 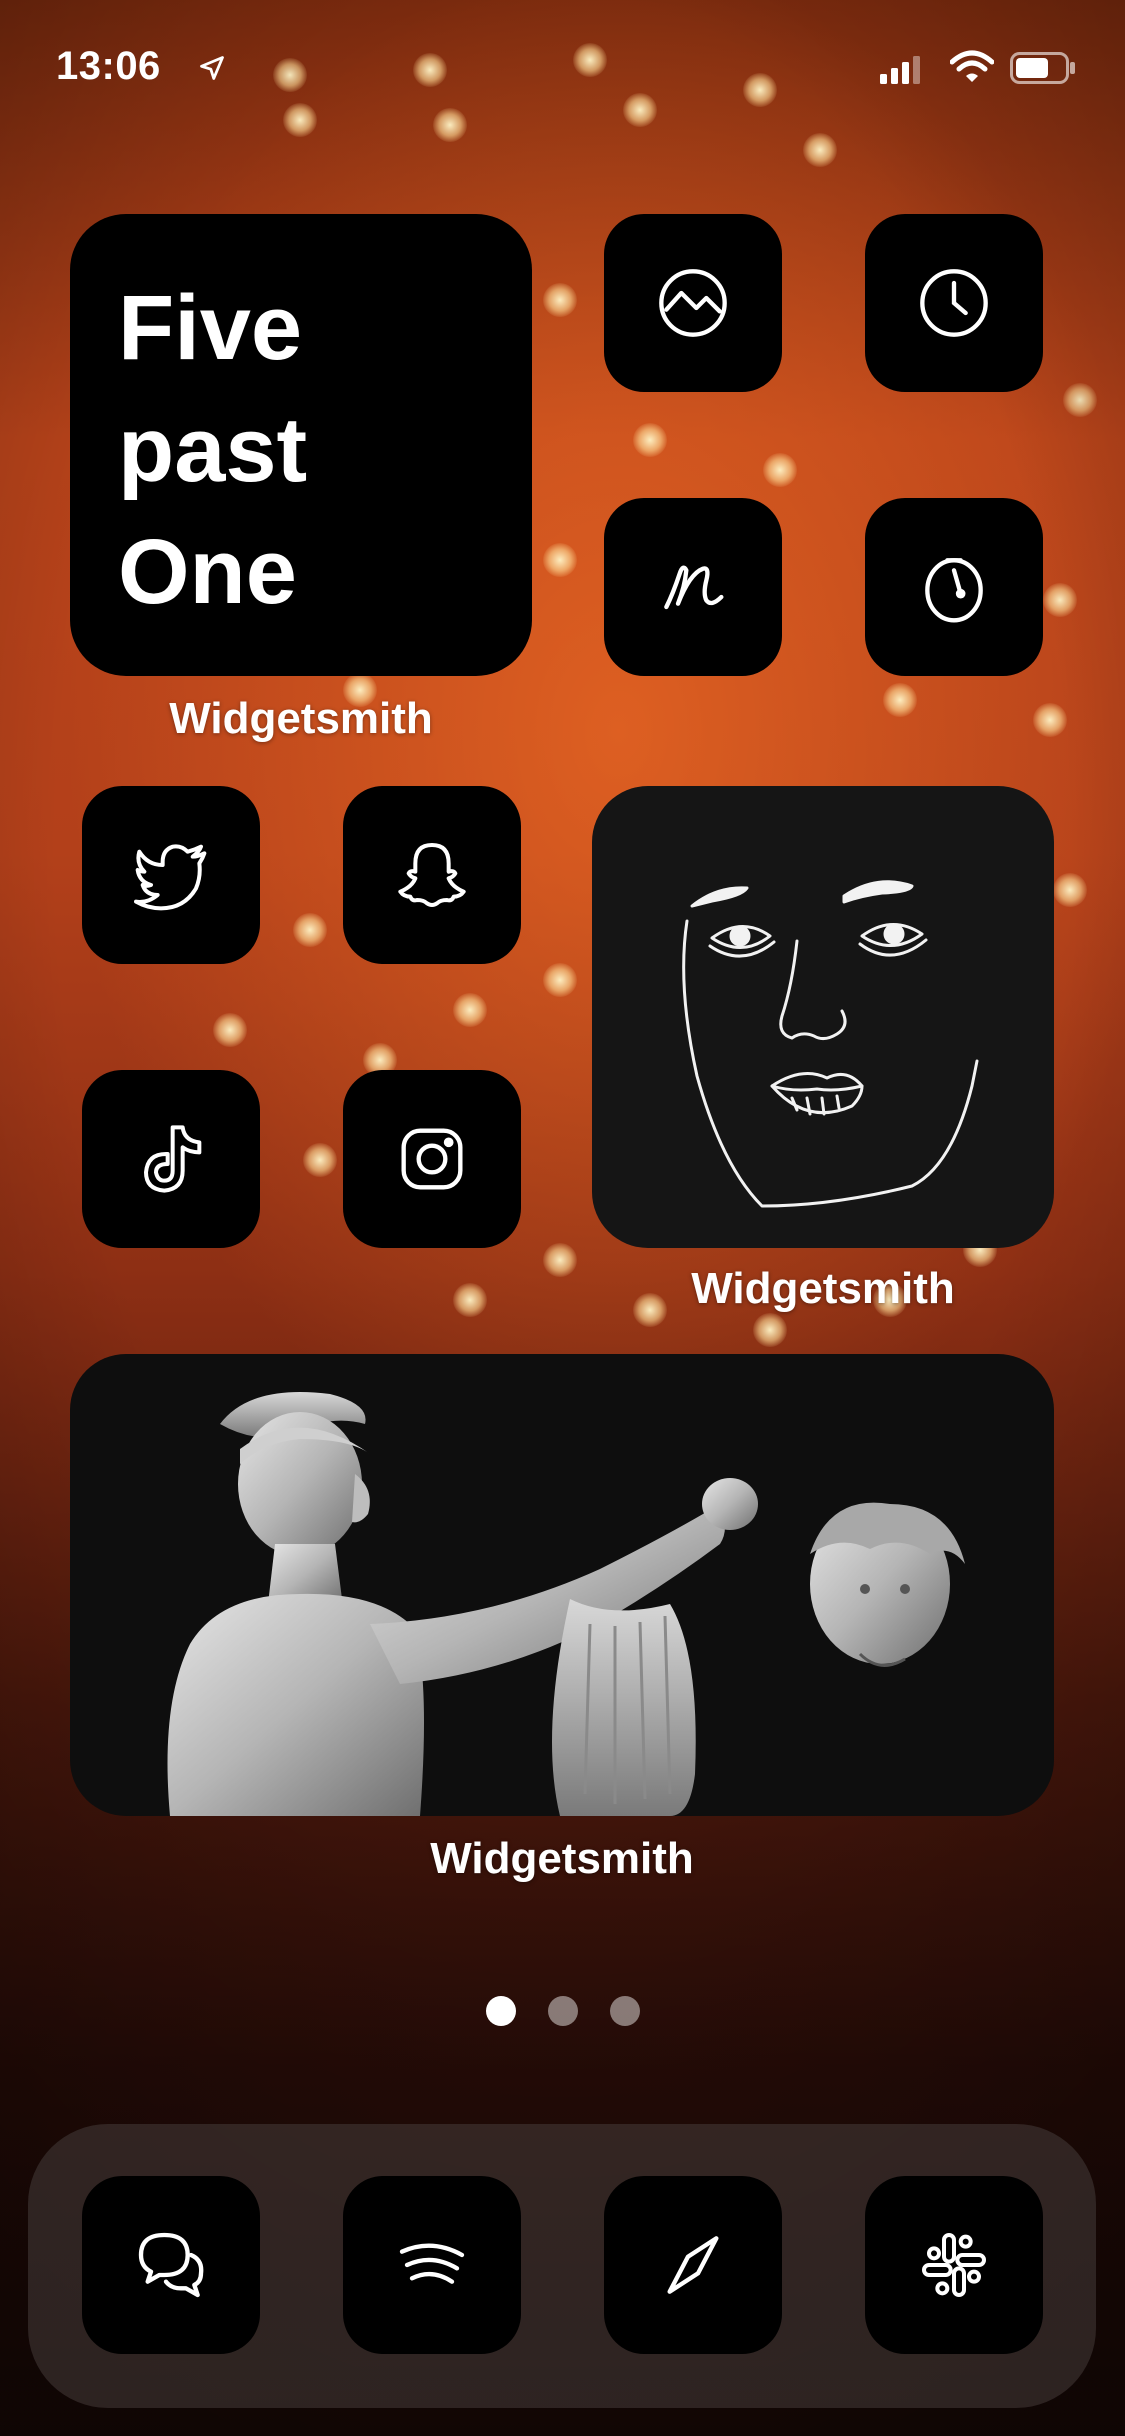 I want to click on compass-needle-icon, so click(x=693, y=2265).